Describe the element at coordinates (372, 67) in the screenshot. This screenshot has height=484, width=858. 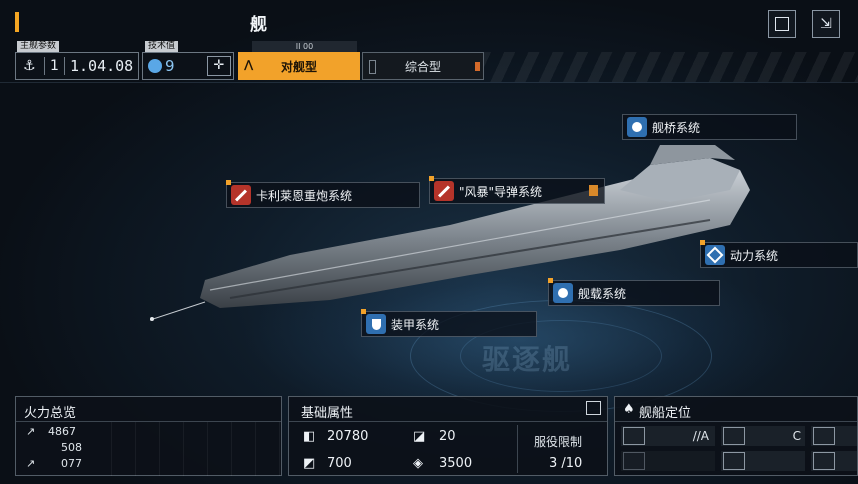
I see `tab-icon` at that location.